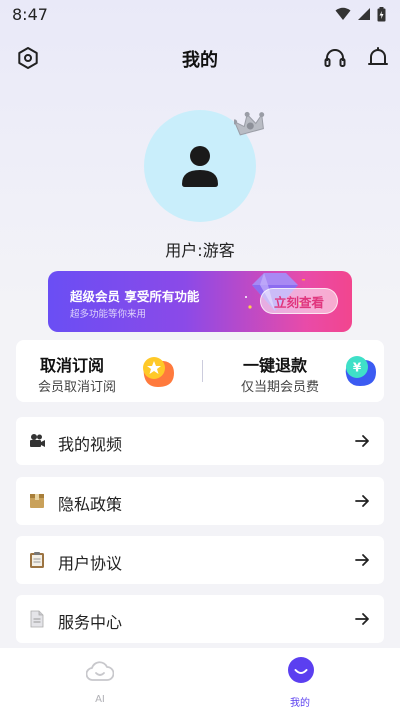 This screenshot has width=400, height=711. I want to click on menu-label: 服务中心, so click(90, 622).